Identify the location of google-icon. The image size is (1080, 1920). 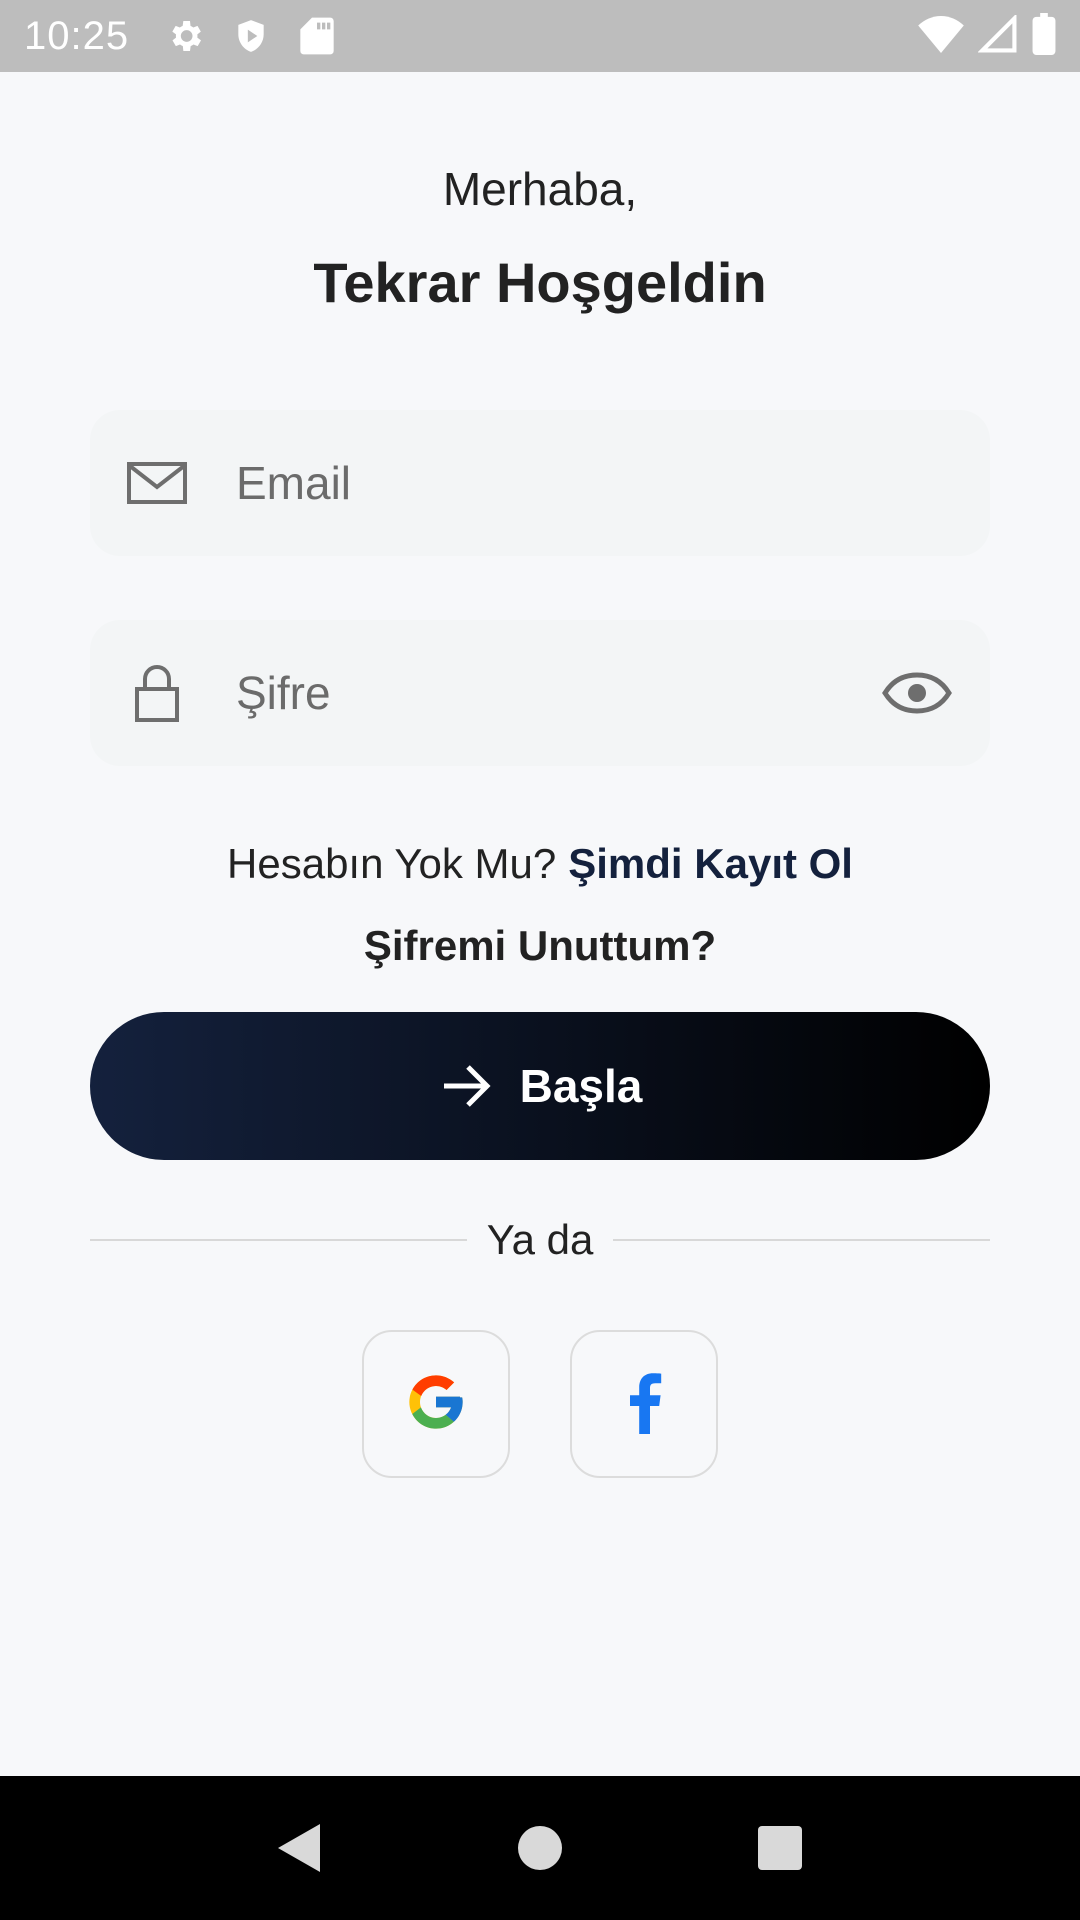
(436, 1404).